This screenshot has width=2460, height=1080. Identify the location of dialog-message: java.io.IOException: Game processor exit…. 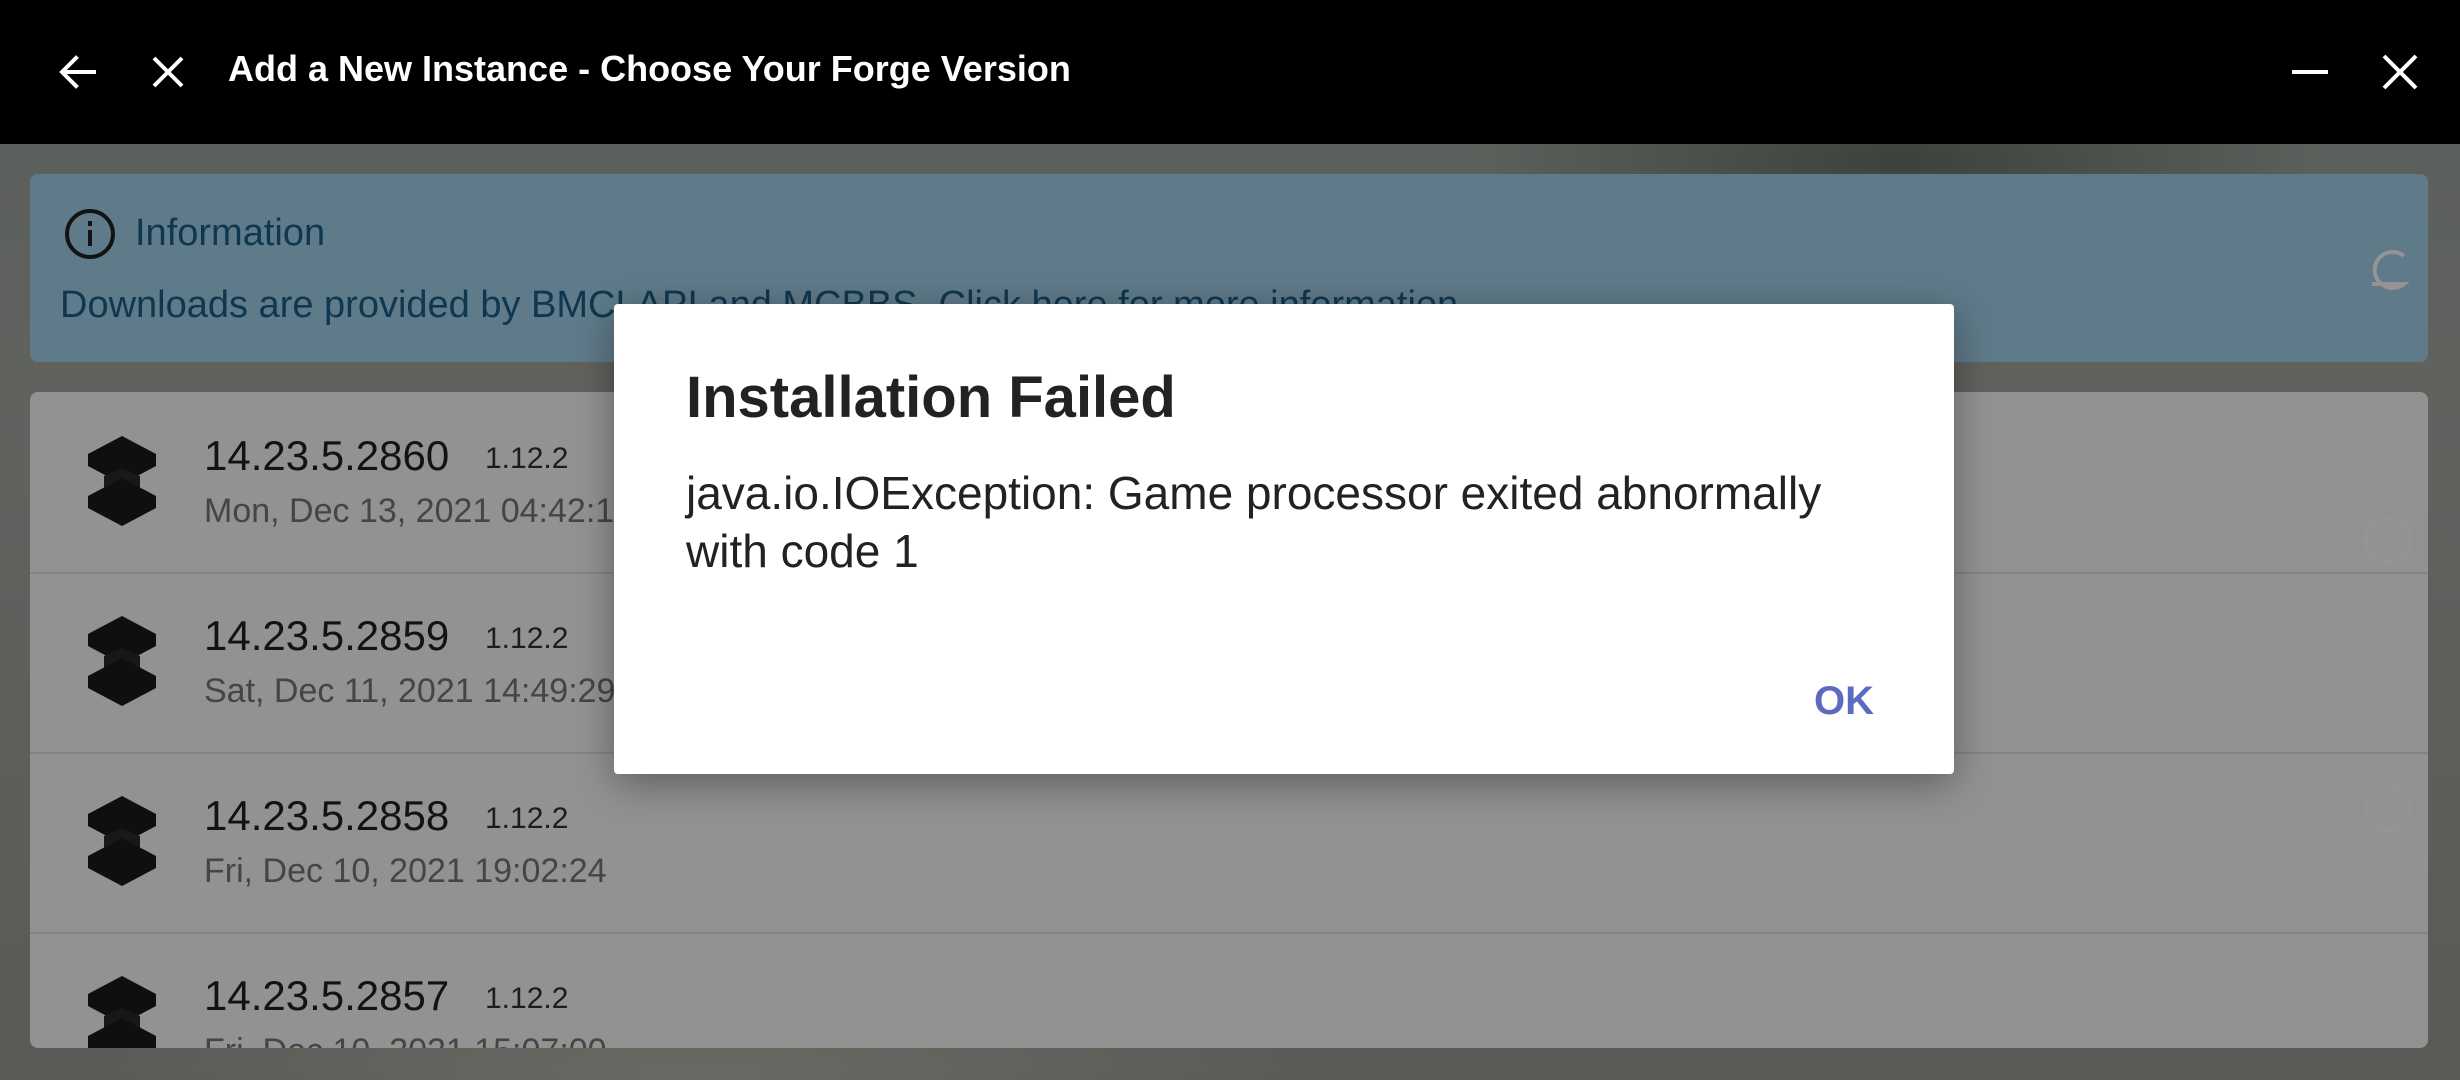
(1254, 522).